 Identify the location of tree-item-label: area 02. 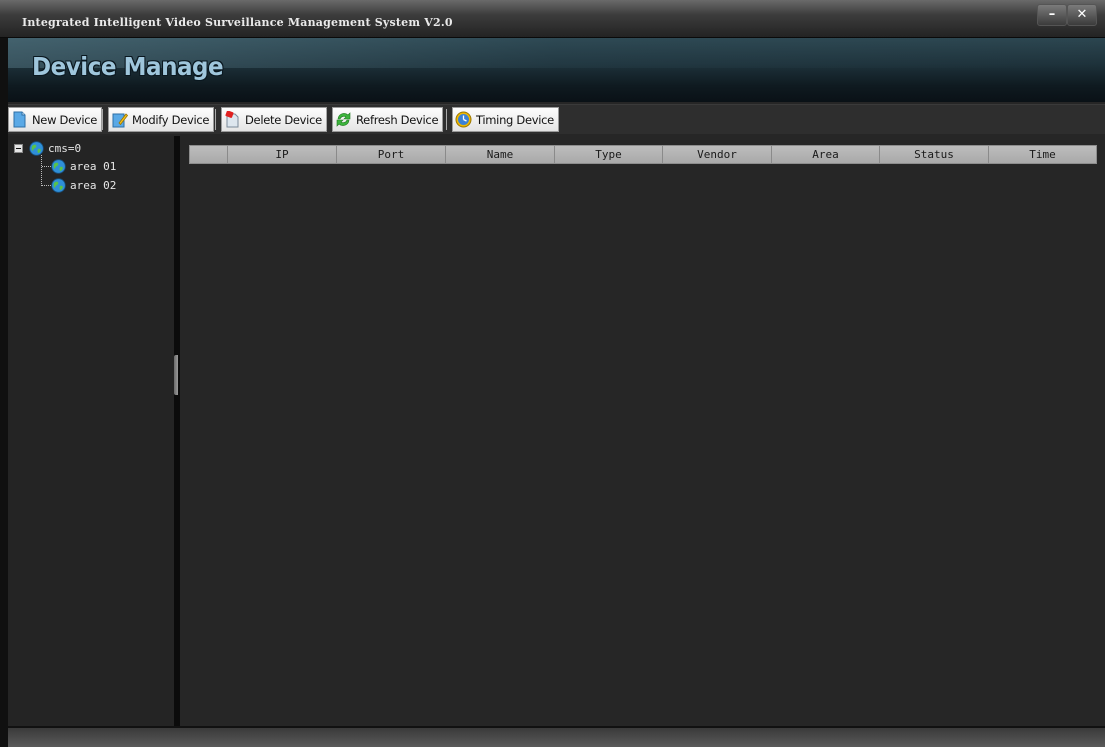
(93, 185).